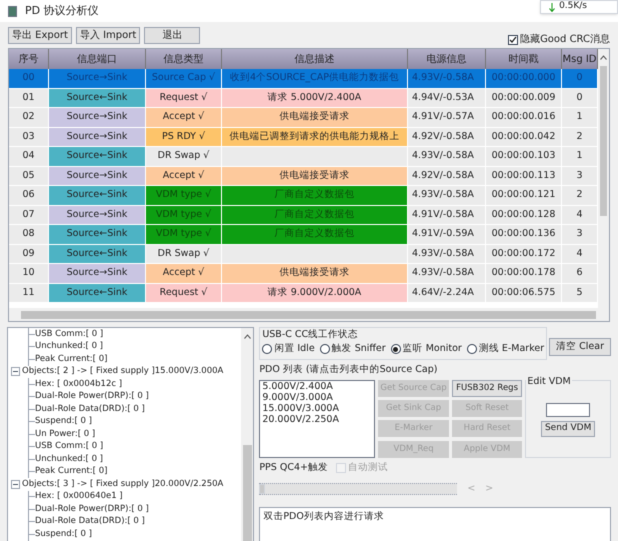 This screenshot has width=618, height=541. I want to click on table-row: 05 Source→Sink Accept √ 供电端接受请求 4.92V/-0.58A 00:00:00.113 3, so click(303, 176).